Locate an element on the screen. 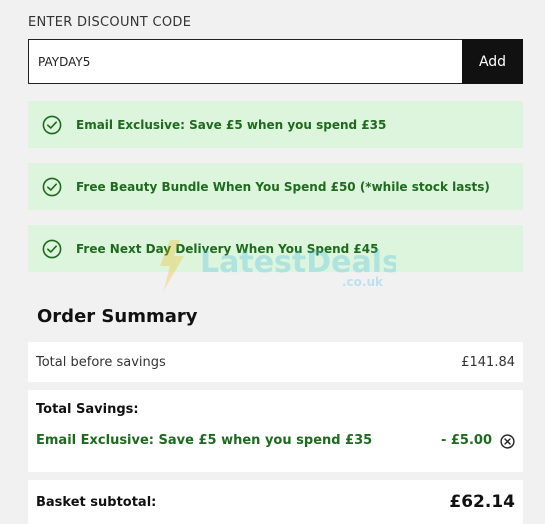 The image size is (545, 524). total-before-savings-row: Total before savings £141.84 is located at coordinates (275, 362).